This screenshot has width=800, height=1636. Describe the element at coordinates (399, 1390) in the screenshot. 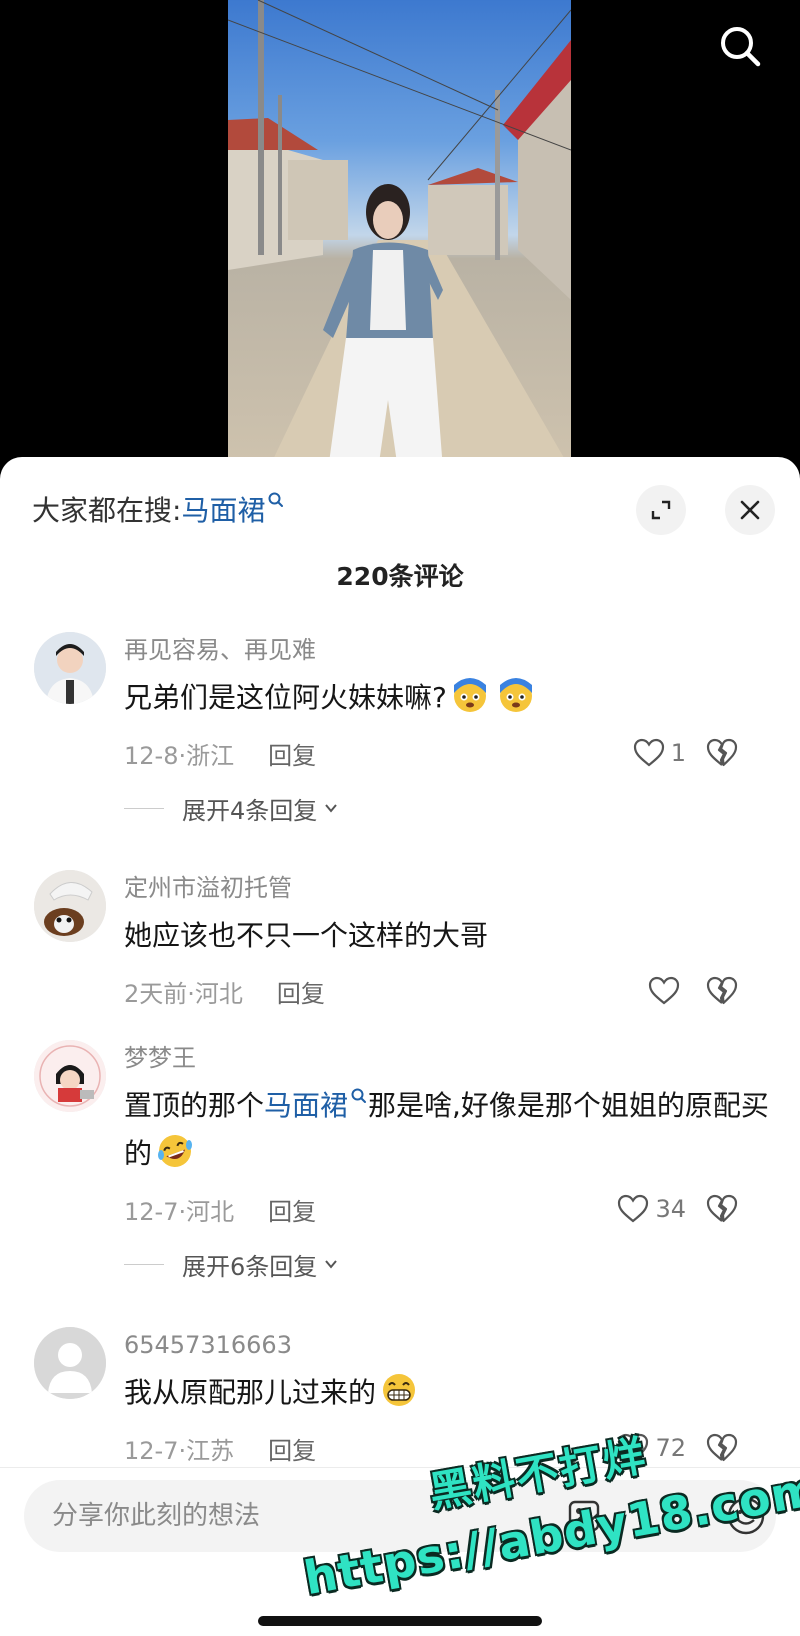

I see `grinning-emoji` at that location.